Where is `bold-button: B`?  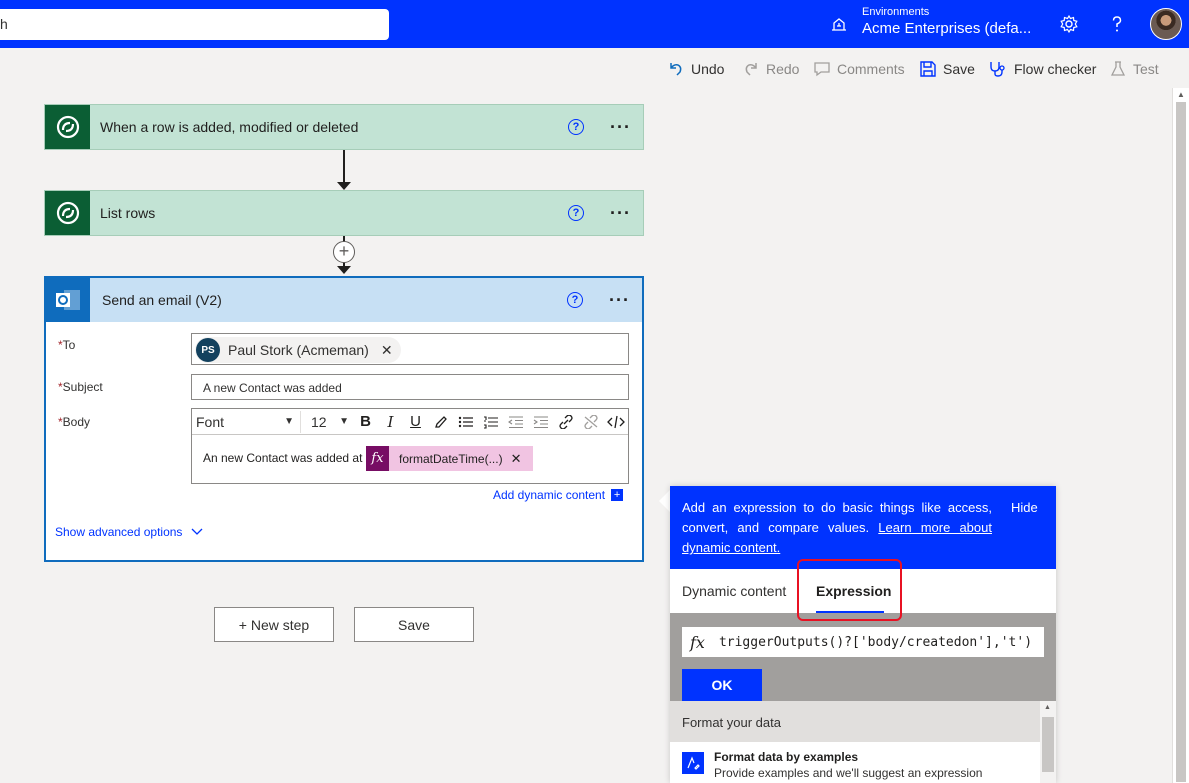 bold-button: B is located at coordinates (365, 422).